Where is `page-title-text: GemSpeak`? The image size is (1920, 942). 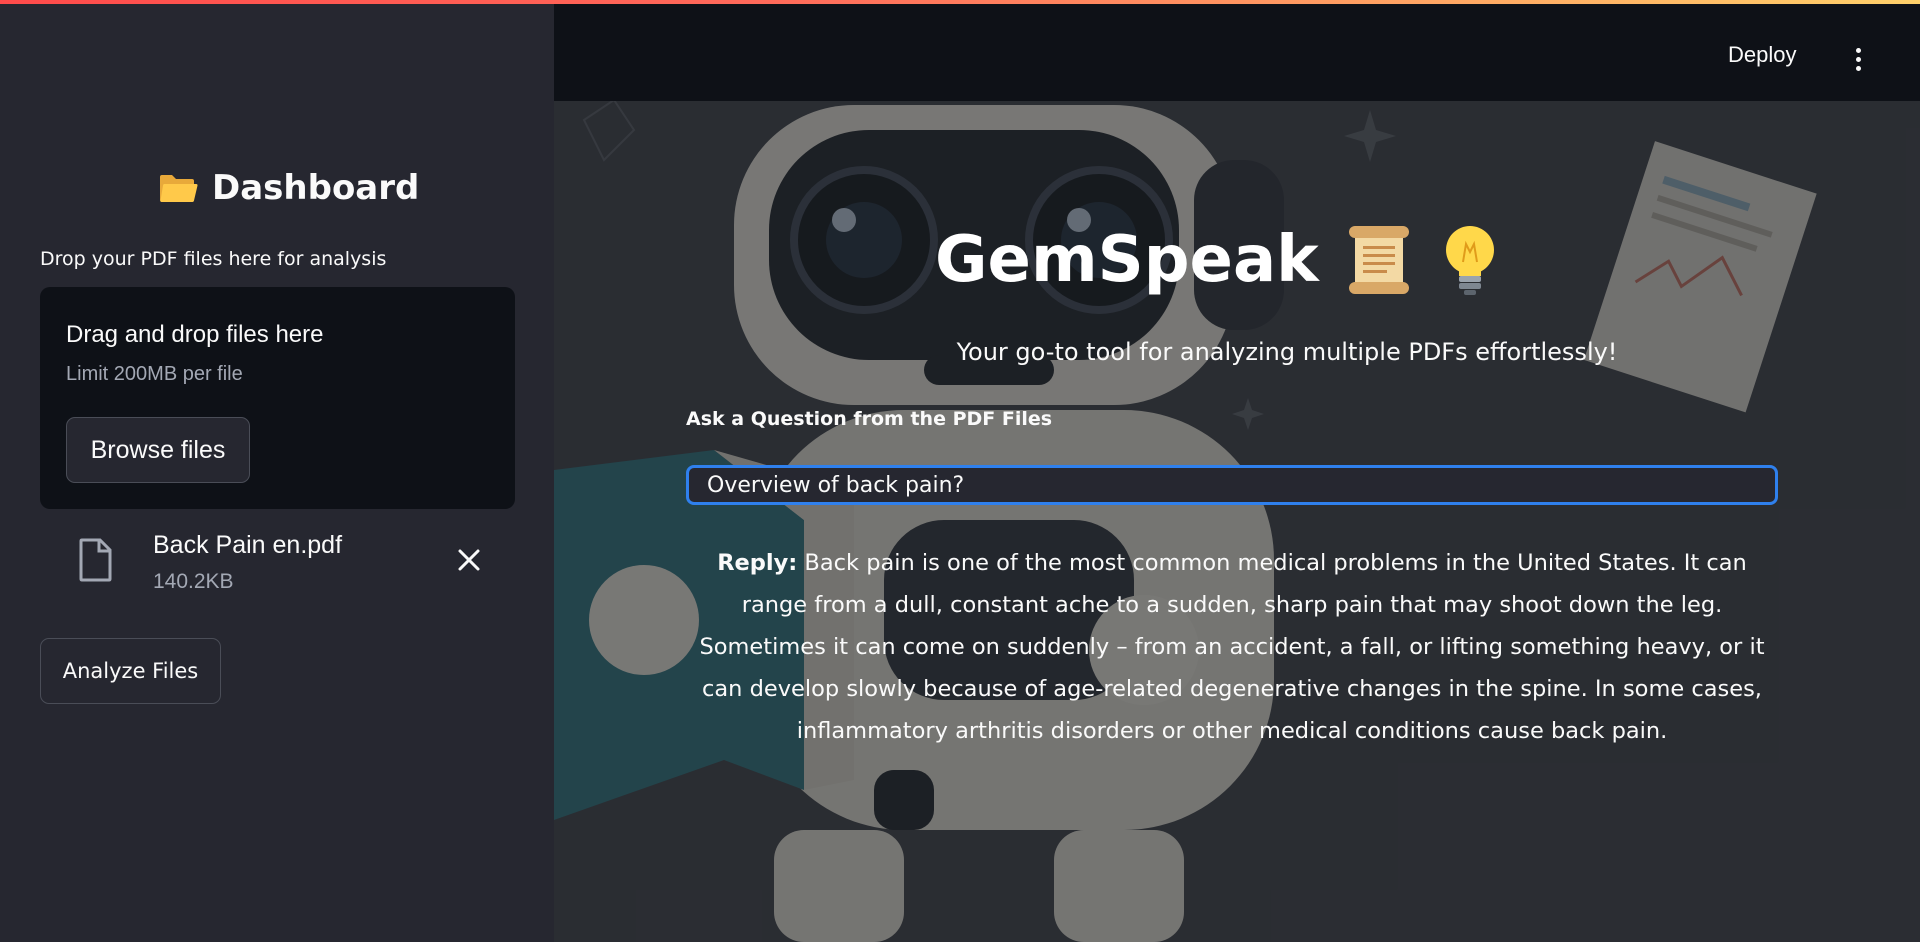
page-title-text: GemSpeak is located at coordinates (1127, 260).